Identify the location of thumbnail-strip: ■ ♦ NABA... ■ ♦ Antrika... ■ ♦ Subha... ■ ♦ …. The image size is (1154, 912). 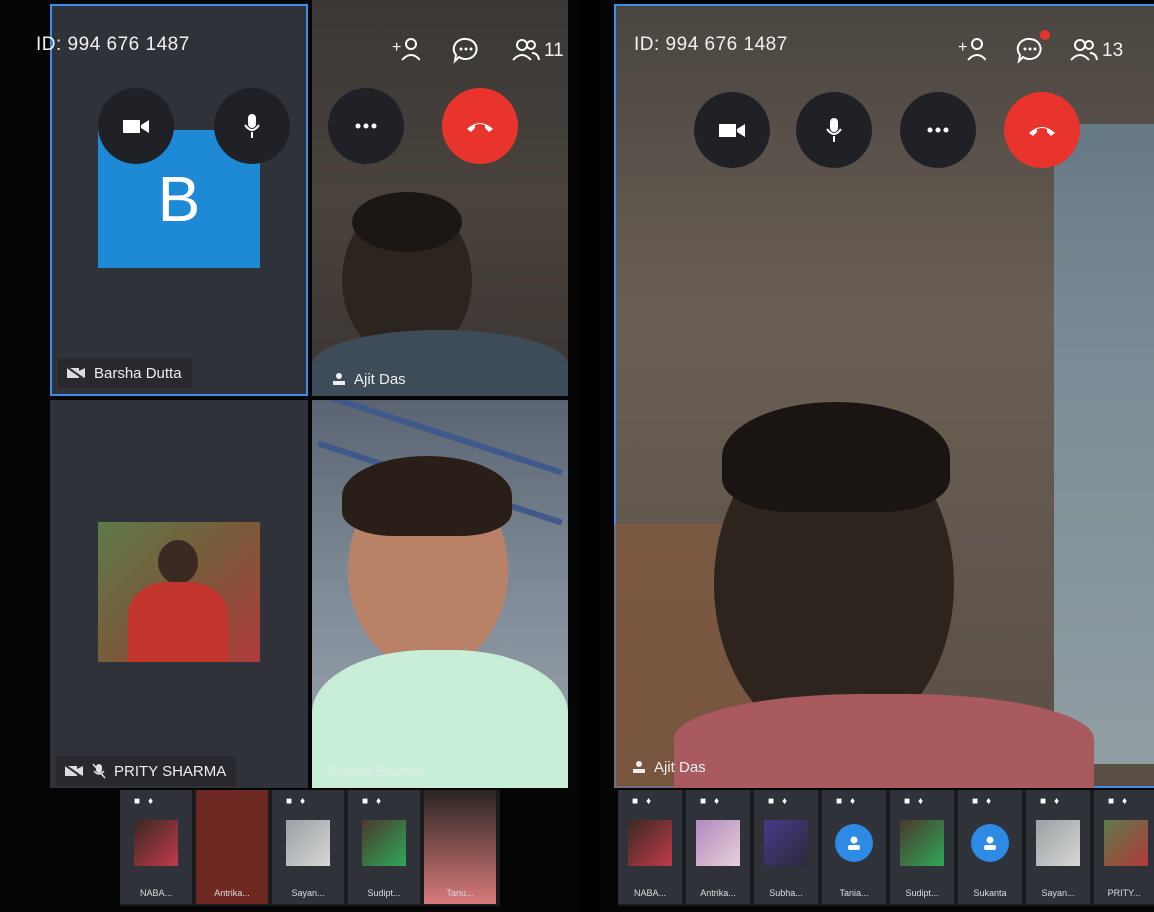
(886, 848).